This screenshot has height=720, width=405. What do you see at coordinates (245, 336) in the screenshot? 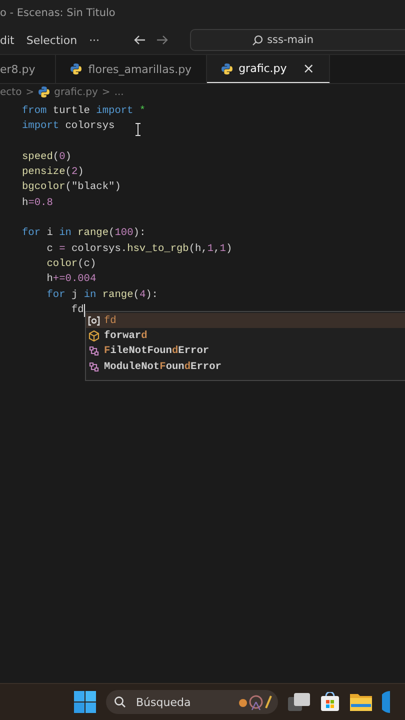
I see `suggestion-item: forward` at bounding box center [245, 336].